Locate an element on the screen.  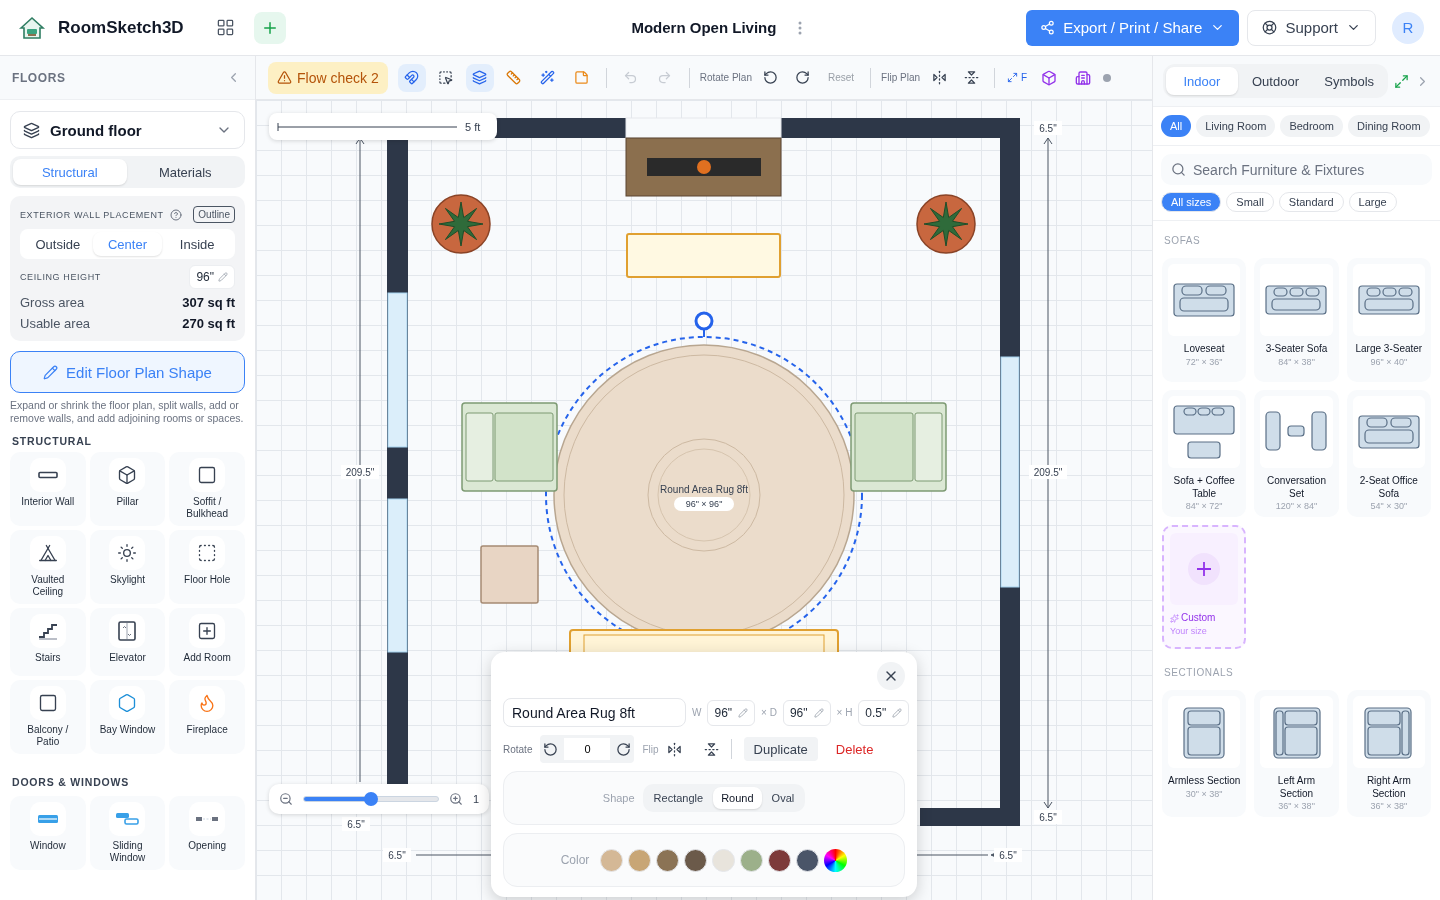
furniture-size: 36" × 38" is located at coordinates (1389, 806).